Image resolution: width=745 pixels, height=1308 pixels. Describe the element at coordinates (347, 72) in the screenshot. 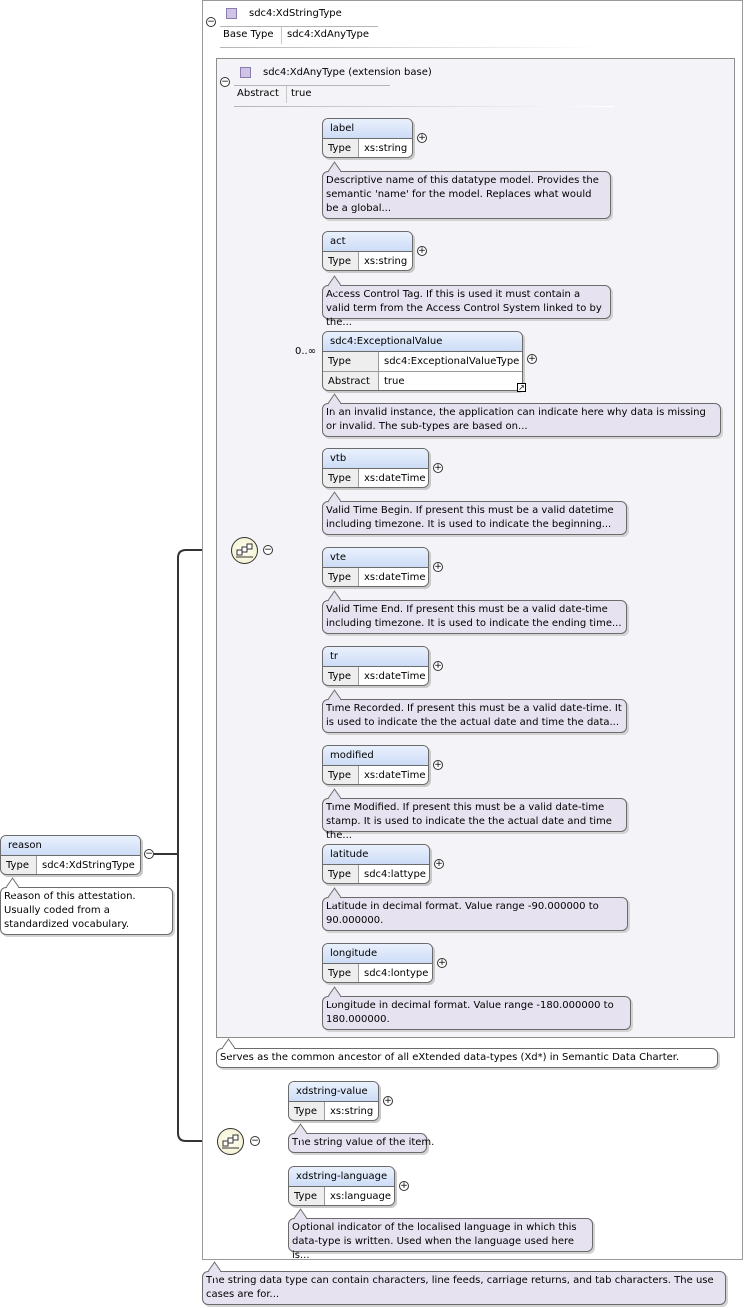

I see `xdany-type-name: sdc4:XdAnyType (extension base)` at that location.